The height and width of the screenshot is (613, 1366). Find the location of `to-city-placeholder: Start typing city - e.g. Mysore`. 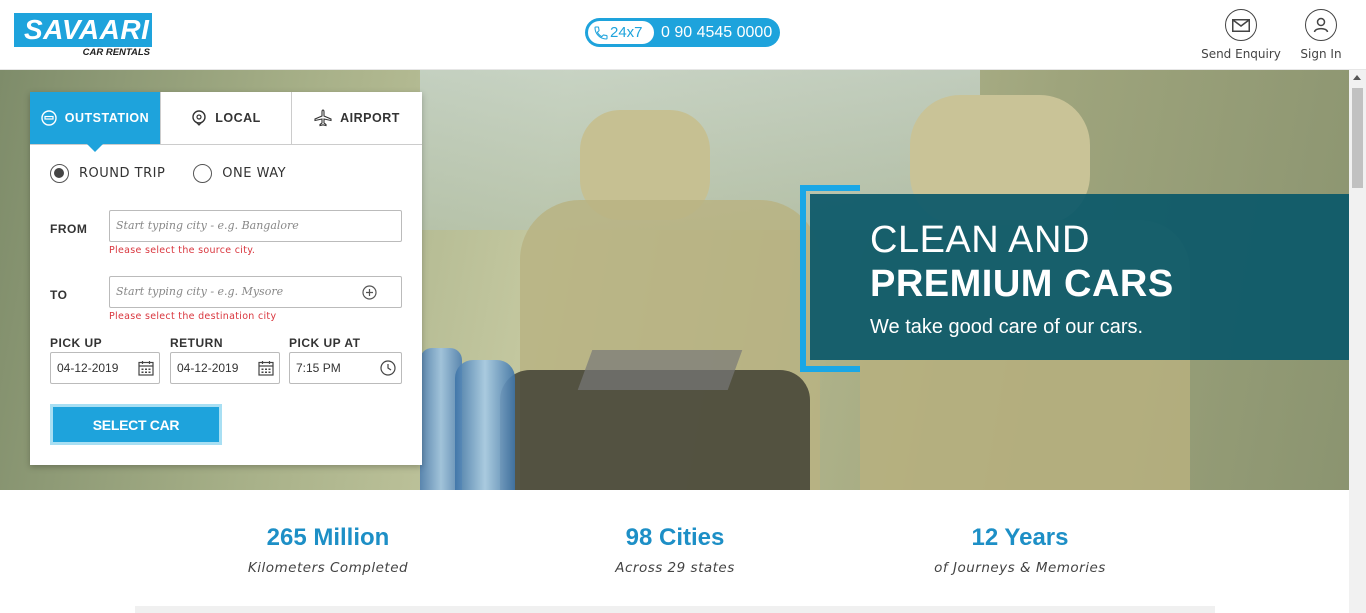

to-city-placeholder: Start typing city - e.g. Mysore is located at coordinates (200, 291).